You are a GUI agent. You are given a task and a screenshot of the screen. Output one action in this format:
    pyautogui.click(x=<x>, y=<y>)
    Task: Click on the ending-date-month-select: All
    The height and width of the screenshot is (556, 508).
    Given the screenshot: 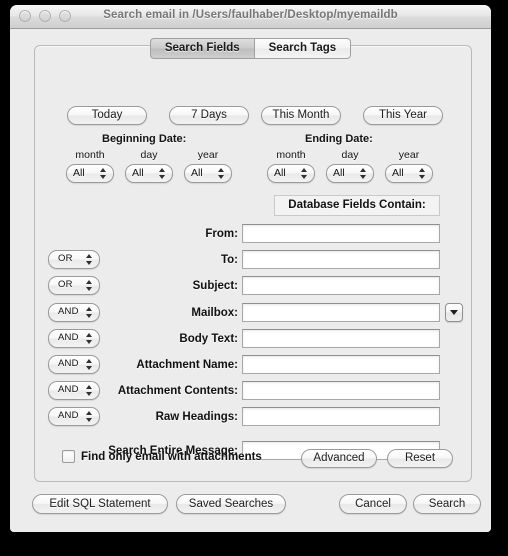 What is the action you would take?
    pyautogui.click(x=291, y=173)
    